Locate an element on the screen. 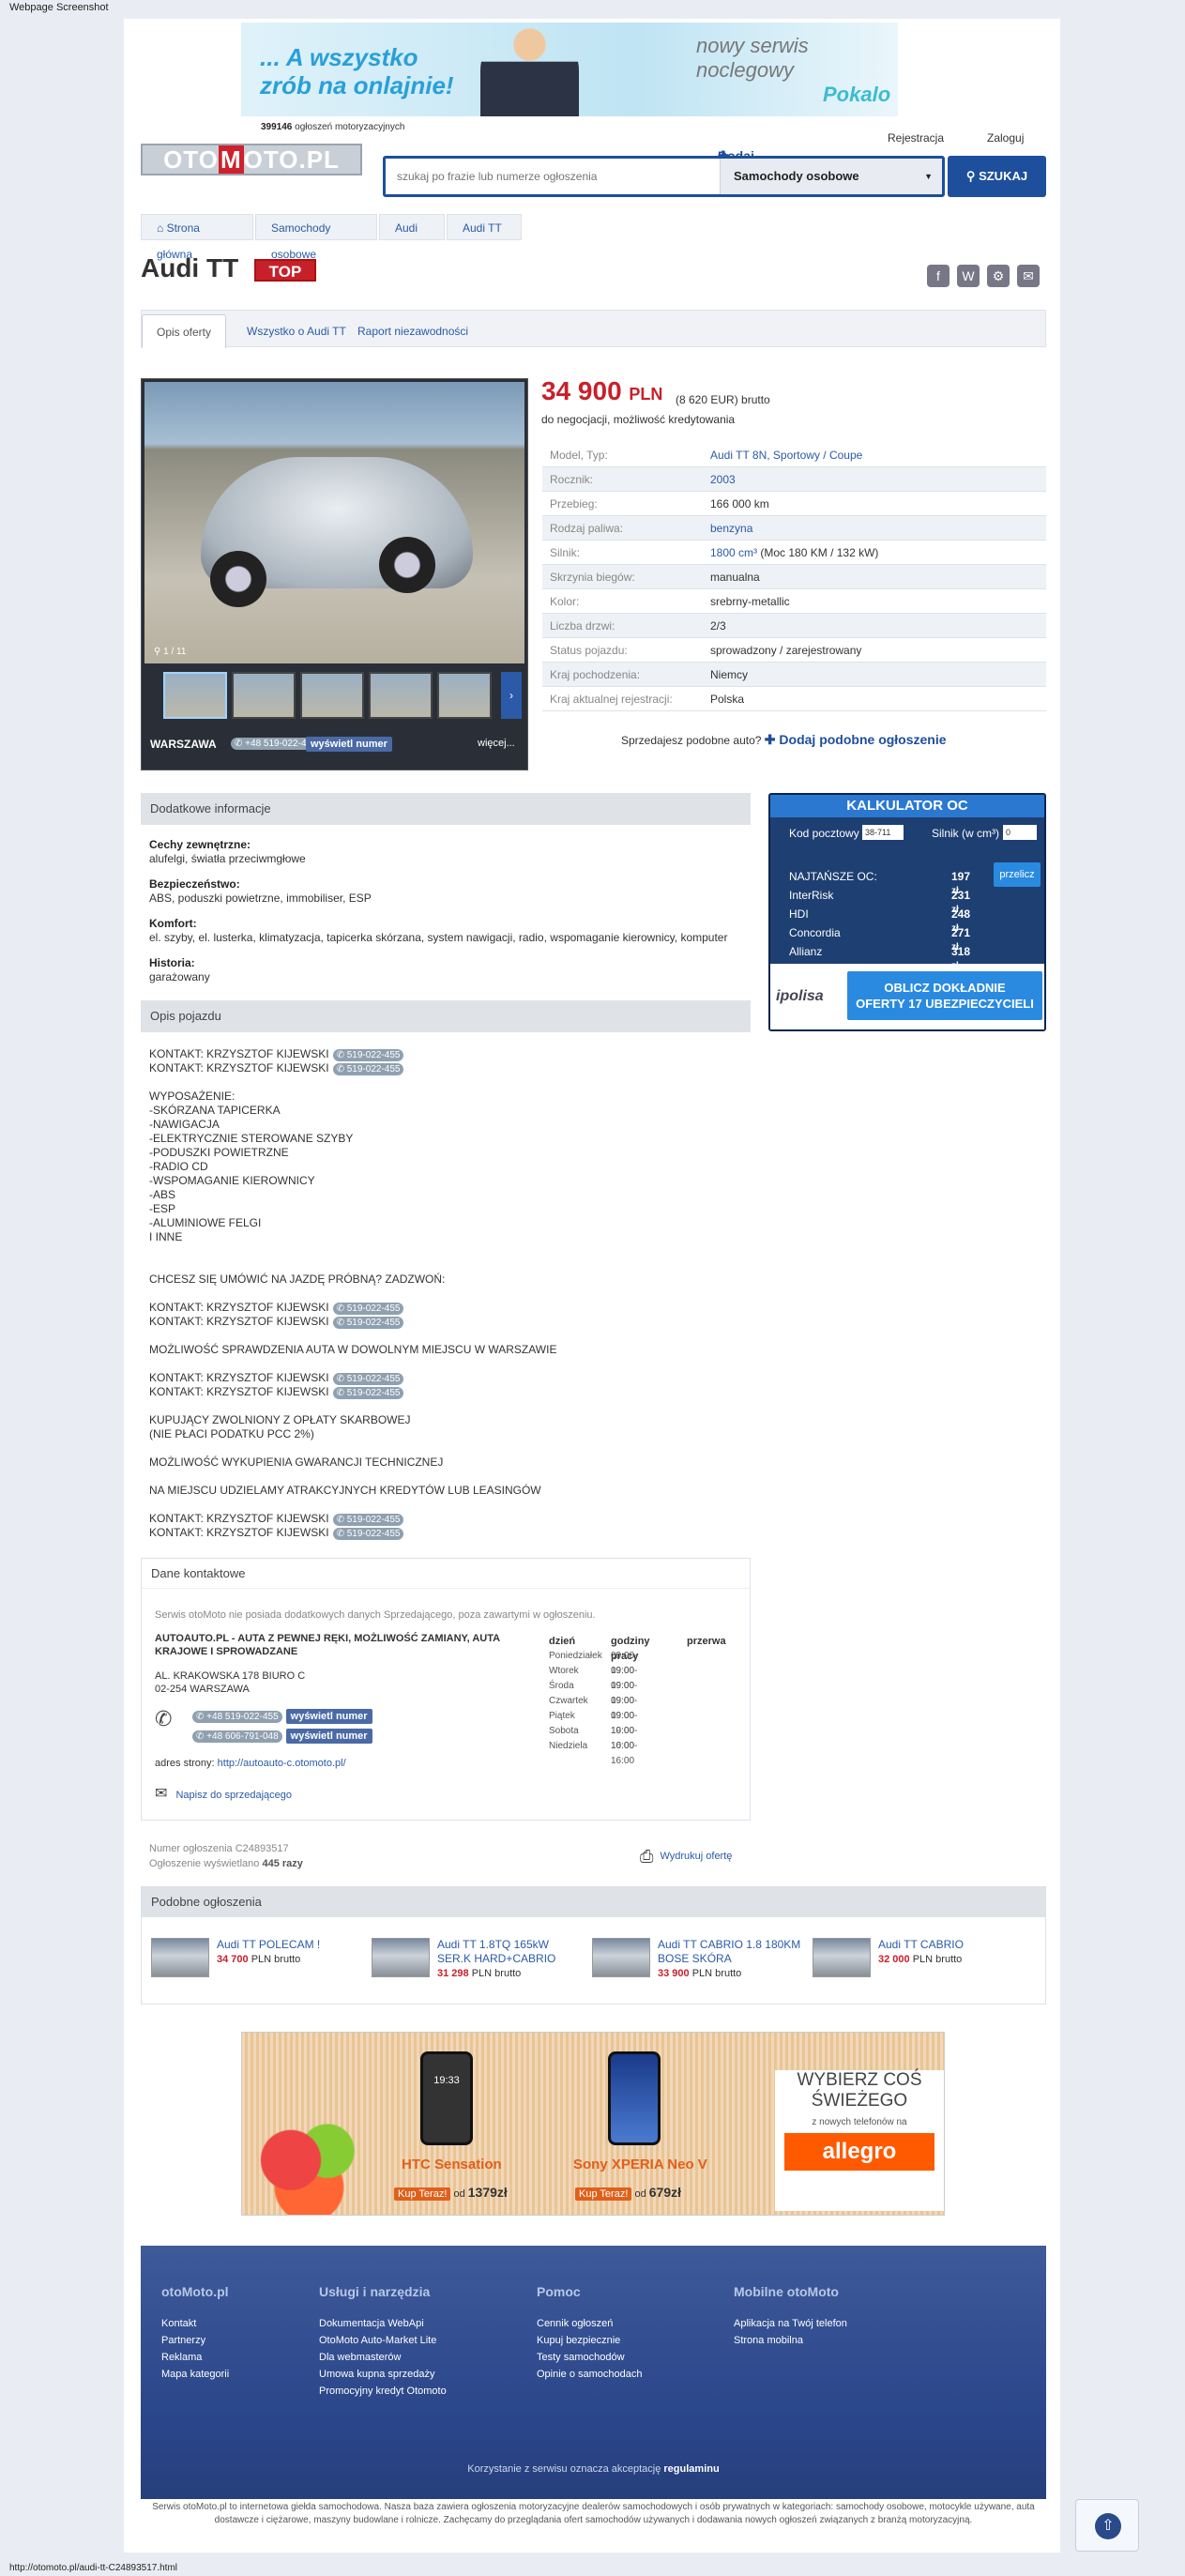 The width and height of the screenshot is (1185, 2576). tab-reliability: Raport niezawodności is located at coordinates (412, 331).